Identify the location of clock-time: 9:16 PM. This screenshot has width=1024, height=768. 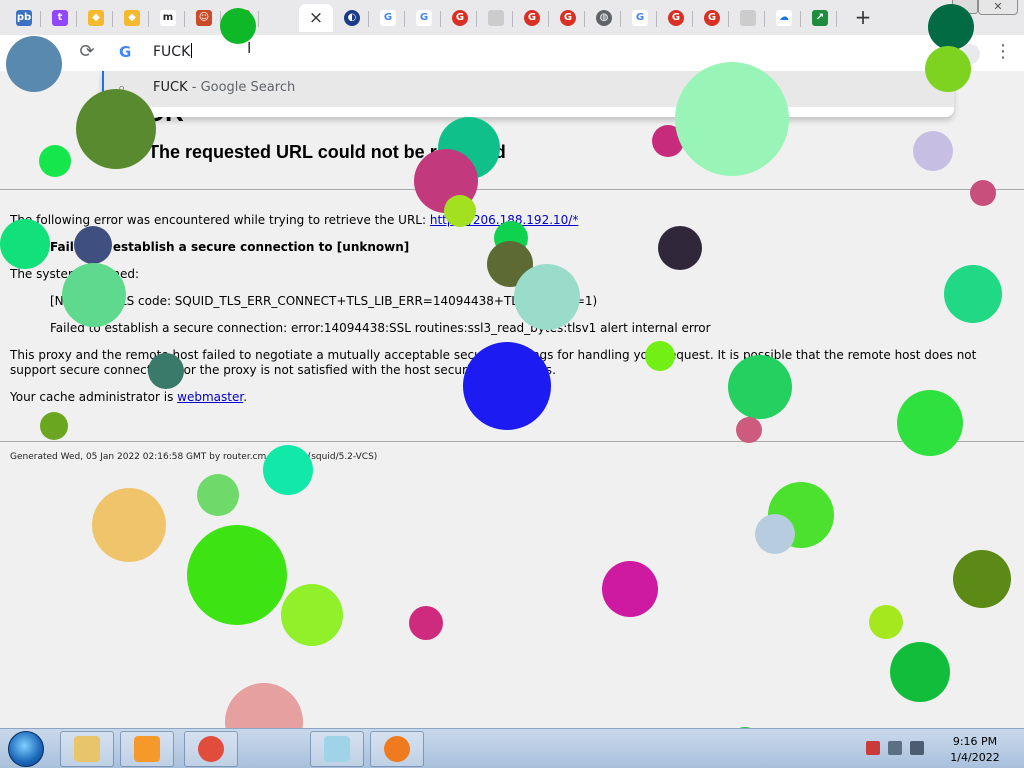
(975, 741).